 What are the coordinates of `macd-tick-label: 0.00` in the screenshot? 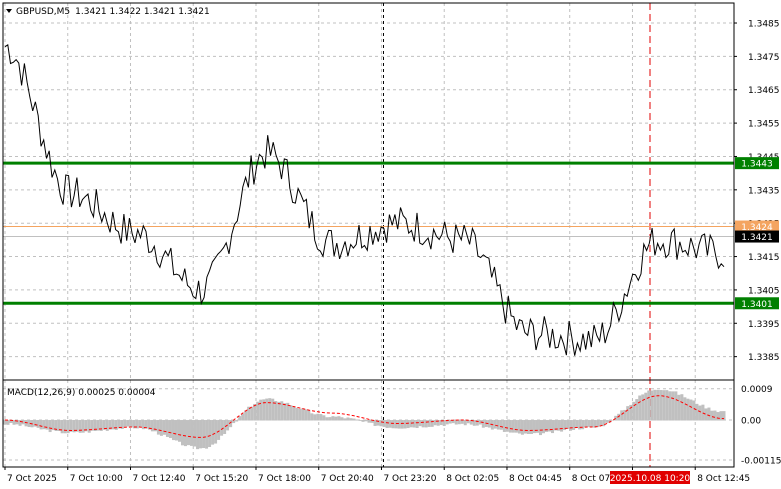 It's located at (751, 422).